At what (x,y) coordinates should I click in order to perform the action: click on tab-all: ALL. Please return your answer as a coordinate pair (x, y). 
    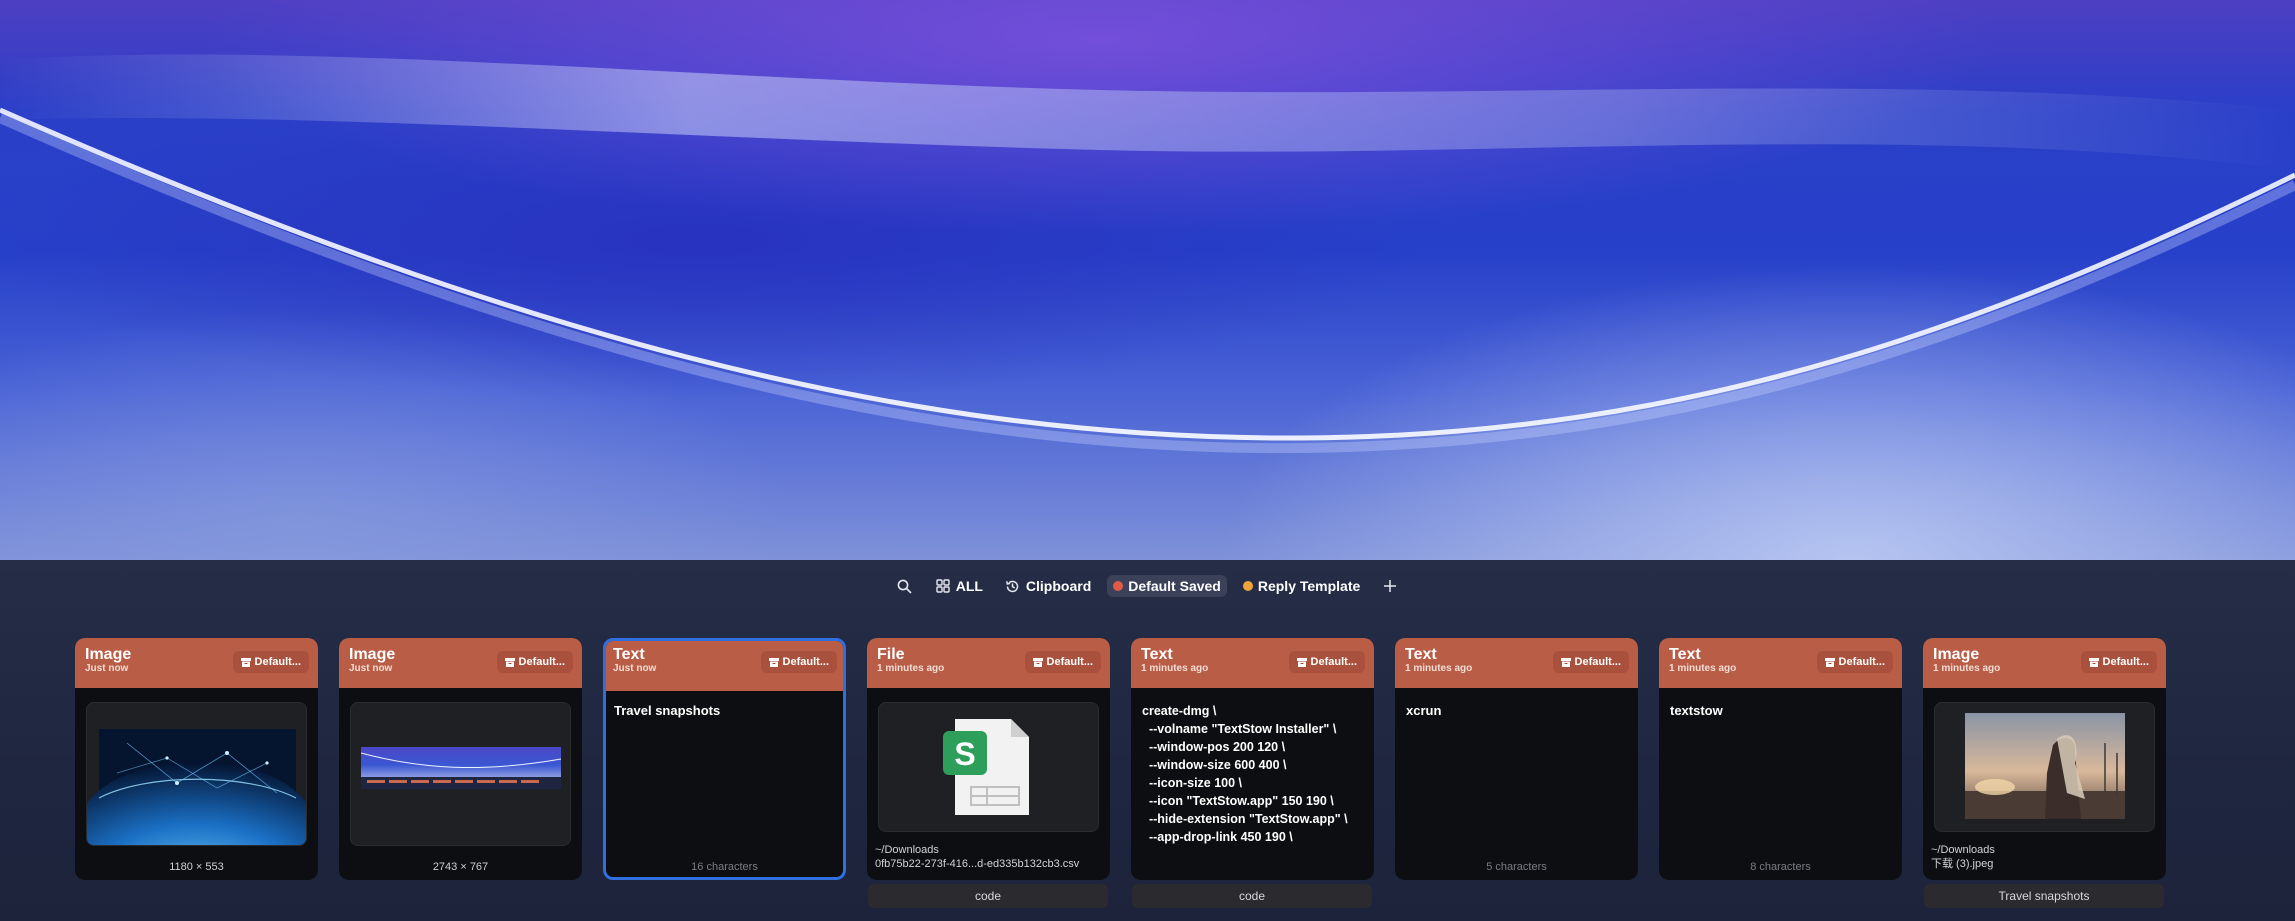
    Looking at the image, I should click on (959, 586).